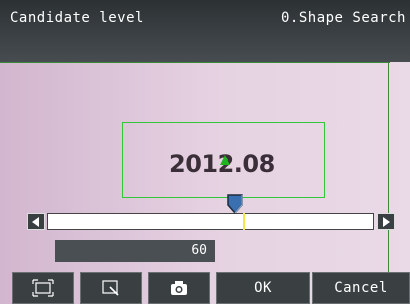 The height and width of the screenshot is (304, 410). What do you see at coordinates (195, 62) in the screenshot?
I see `image-frame-top` at bounding box center [195, 62].